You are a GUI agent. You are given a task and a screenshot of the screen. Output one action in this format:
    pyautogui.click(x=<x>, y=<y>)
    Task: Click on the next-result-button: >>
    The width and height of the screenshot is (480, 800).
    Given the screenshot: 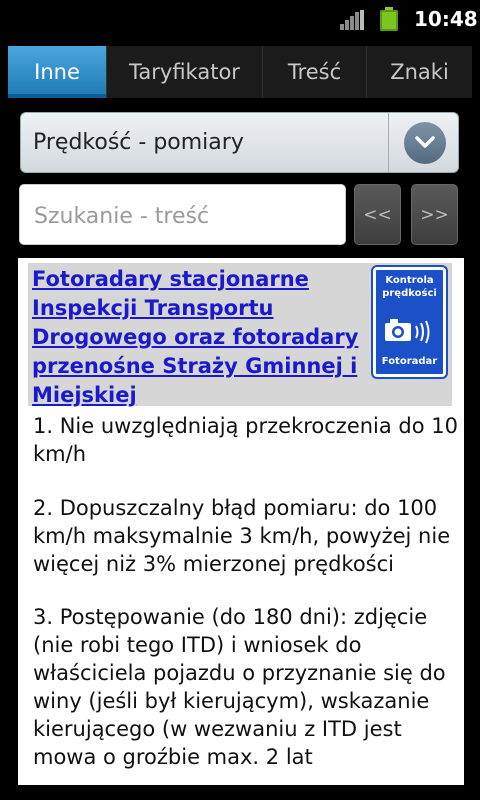 What is the action you would take?
    pyautogui.click(x=434, y=214)
    